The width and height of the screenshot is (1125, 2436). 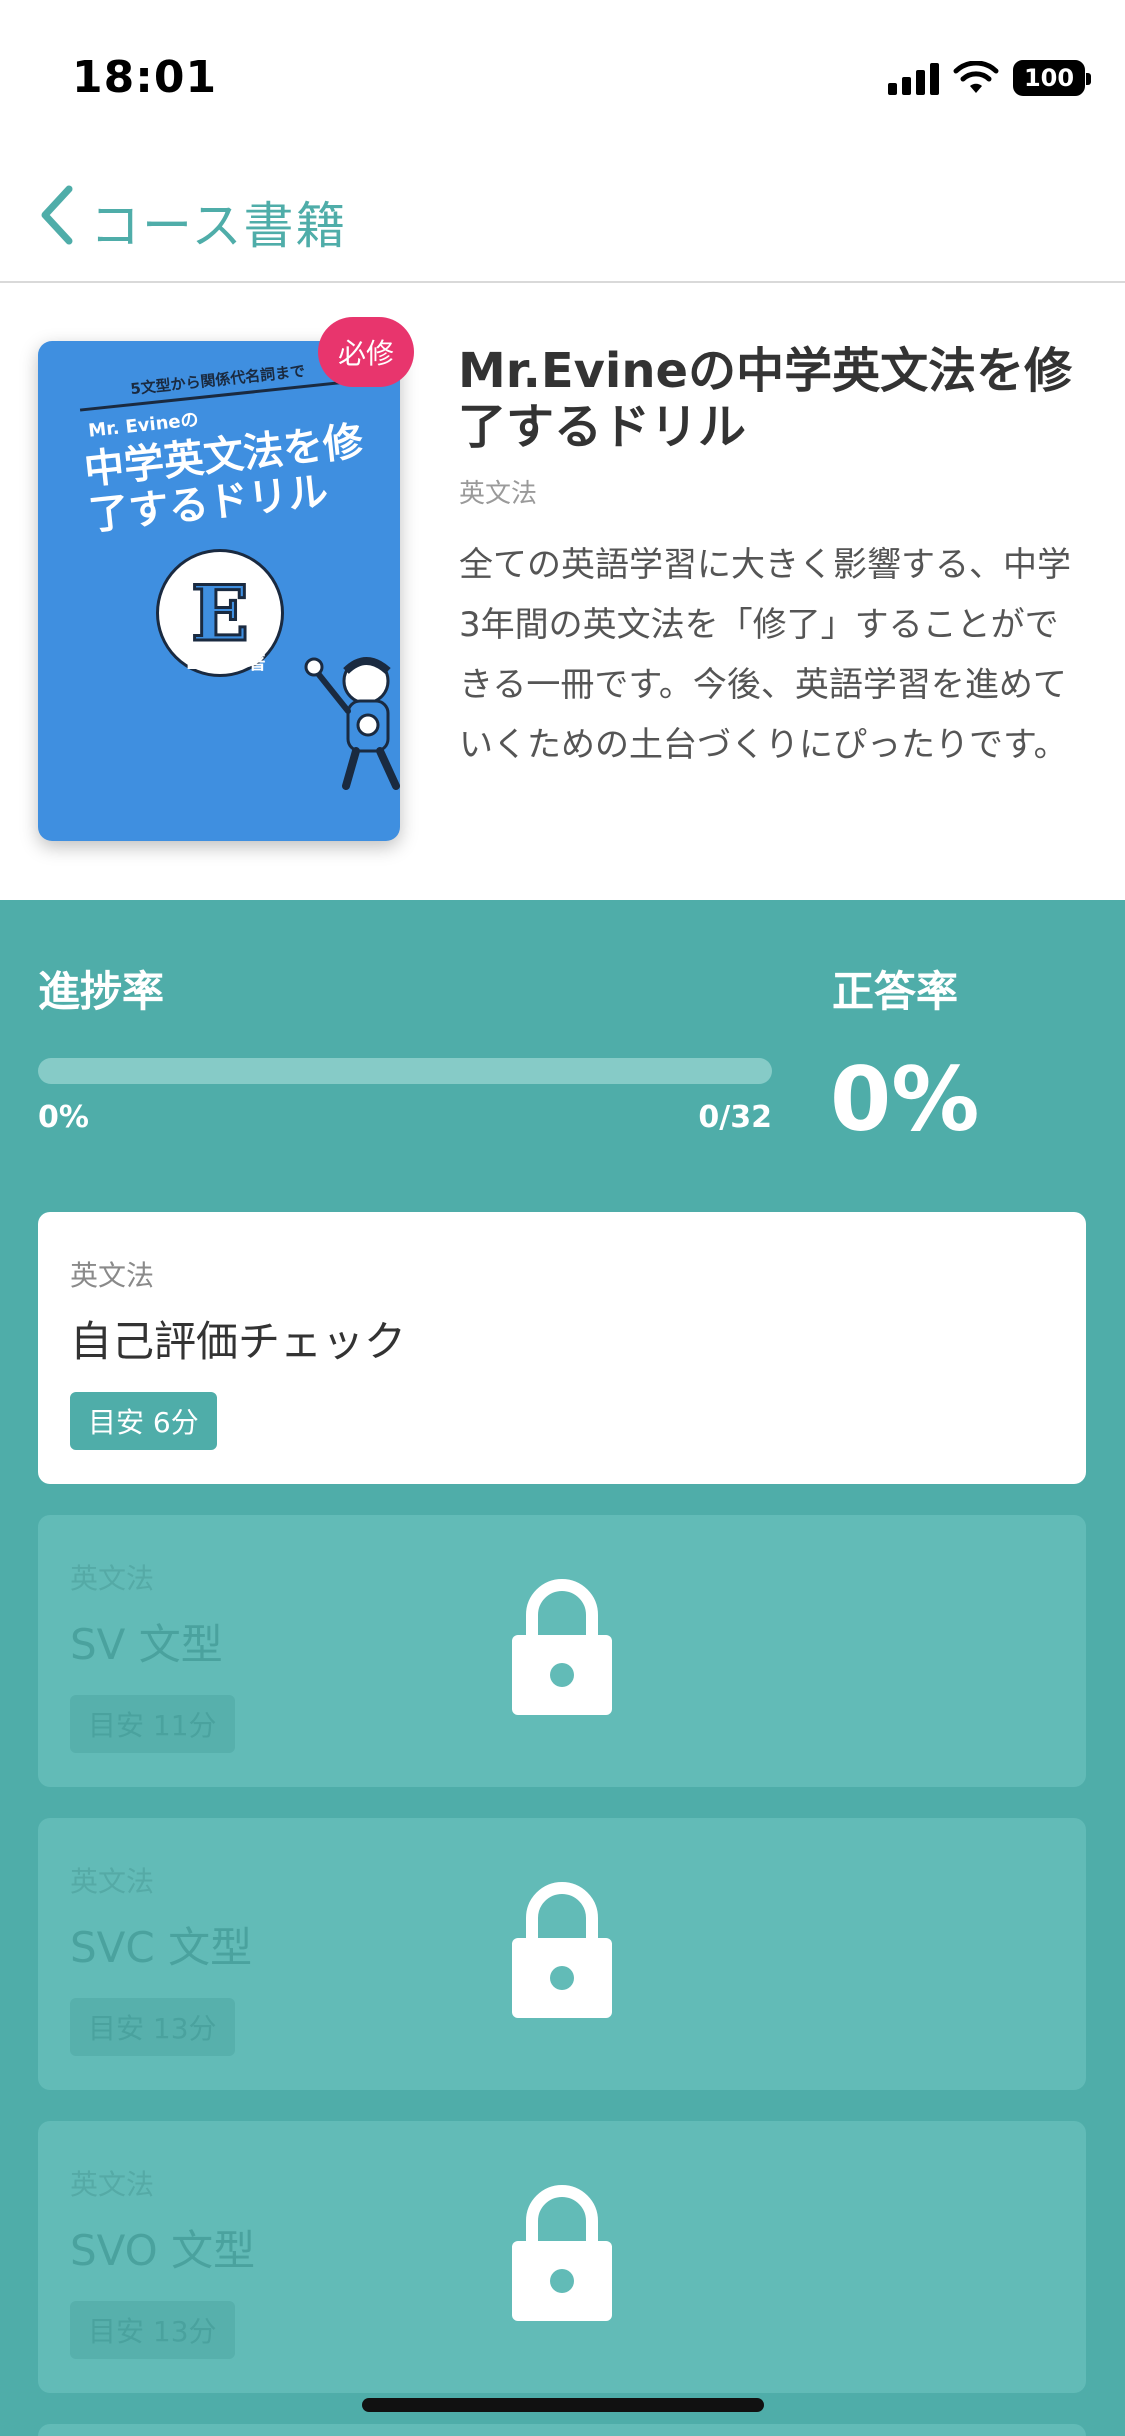 I want to click on lesson-card-locked: 英文法 SVO 文型 目安 13分, so click(x=562, y=2257).